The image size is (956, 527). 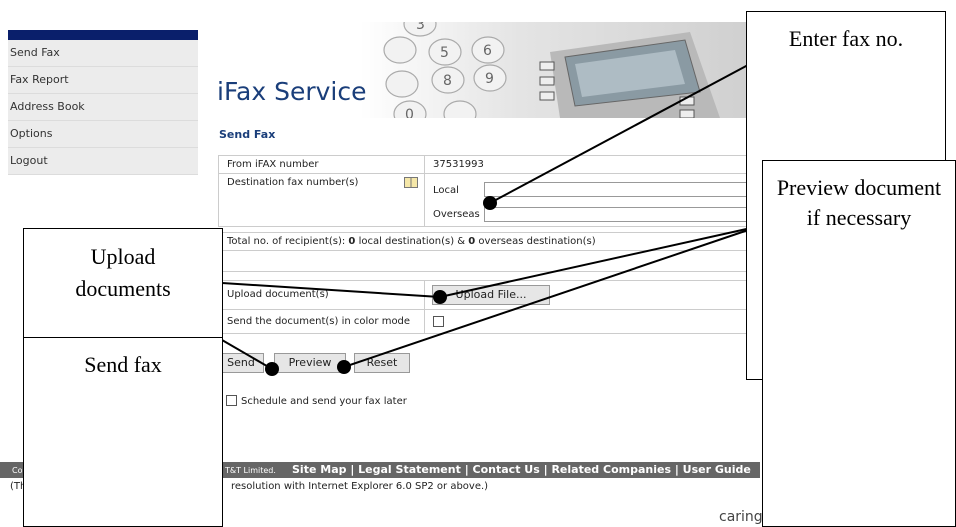 I want to click on callout-send-text: Send fax, so click(x=123, y=364).